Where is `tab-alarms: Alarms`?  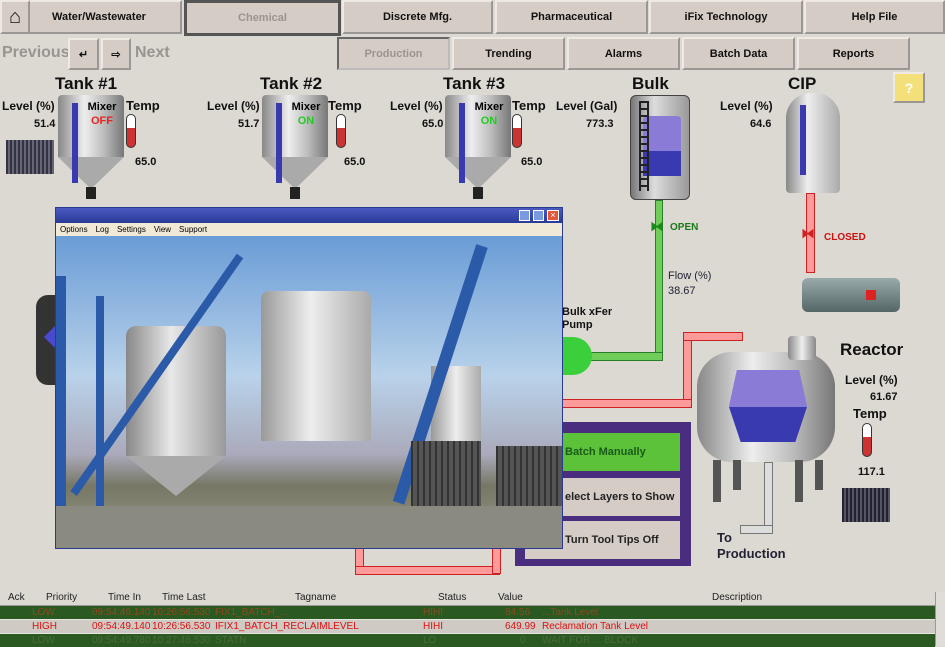
tab-alarms: Alarms is located at coordinates (623, 53).